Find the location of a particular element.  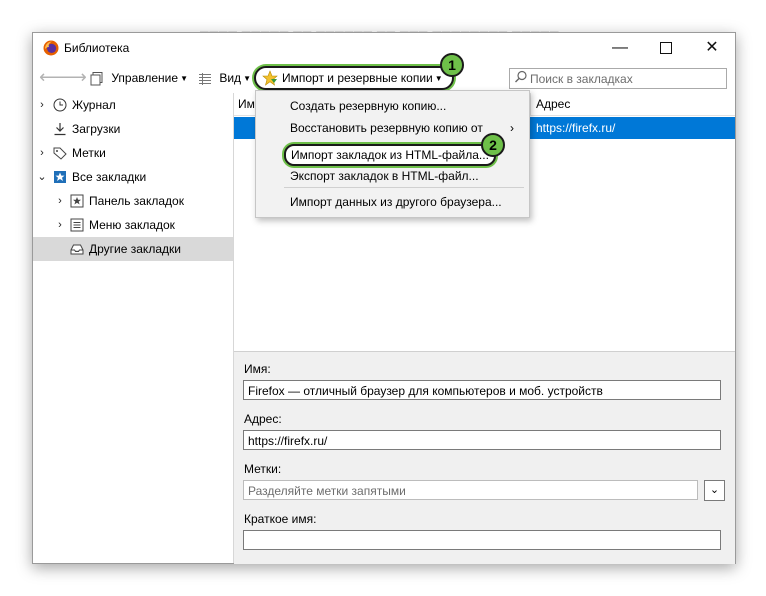

column-divider is located at coordinates (530, 104).